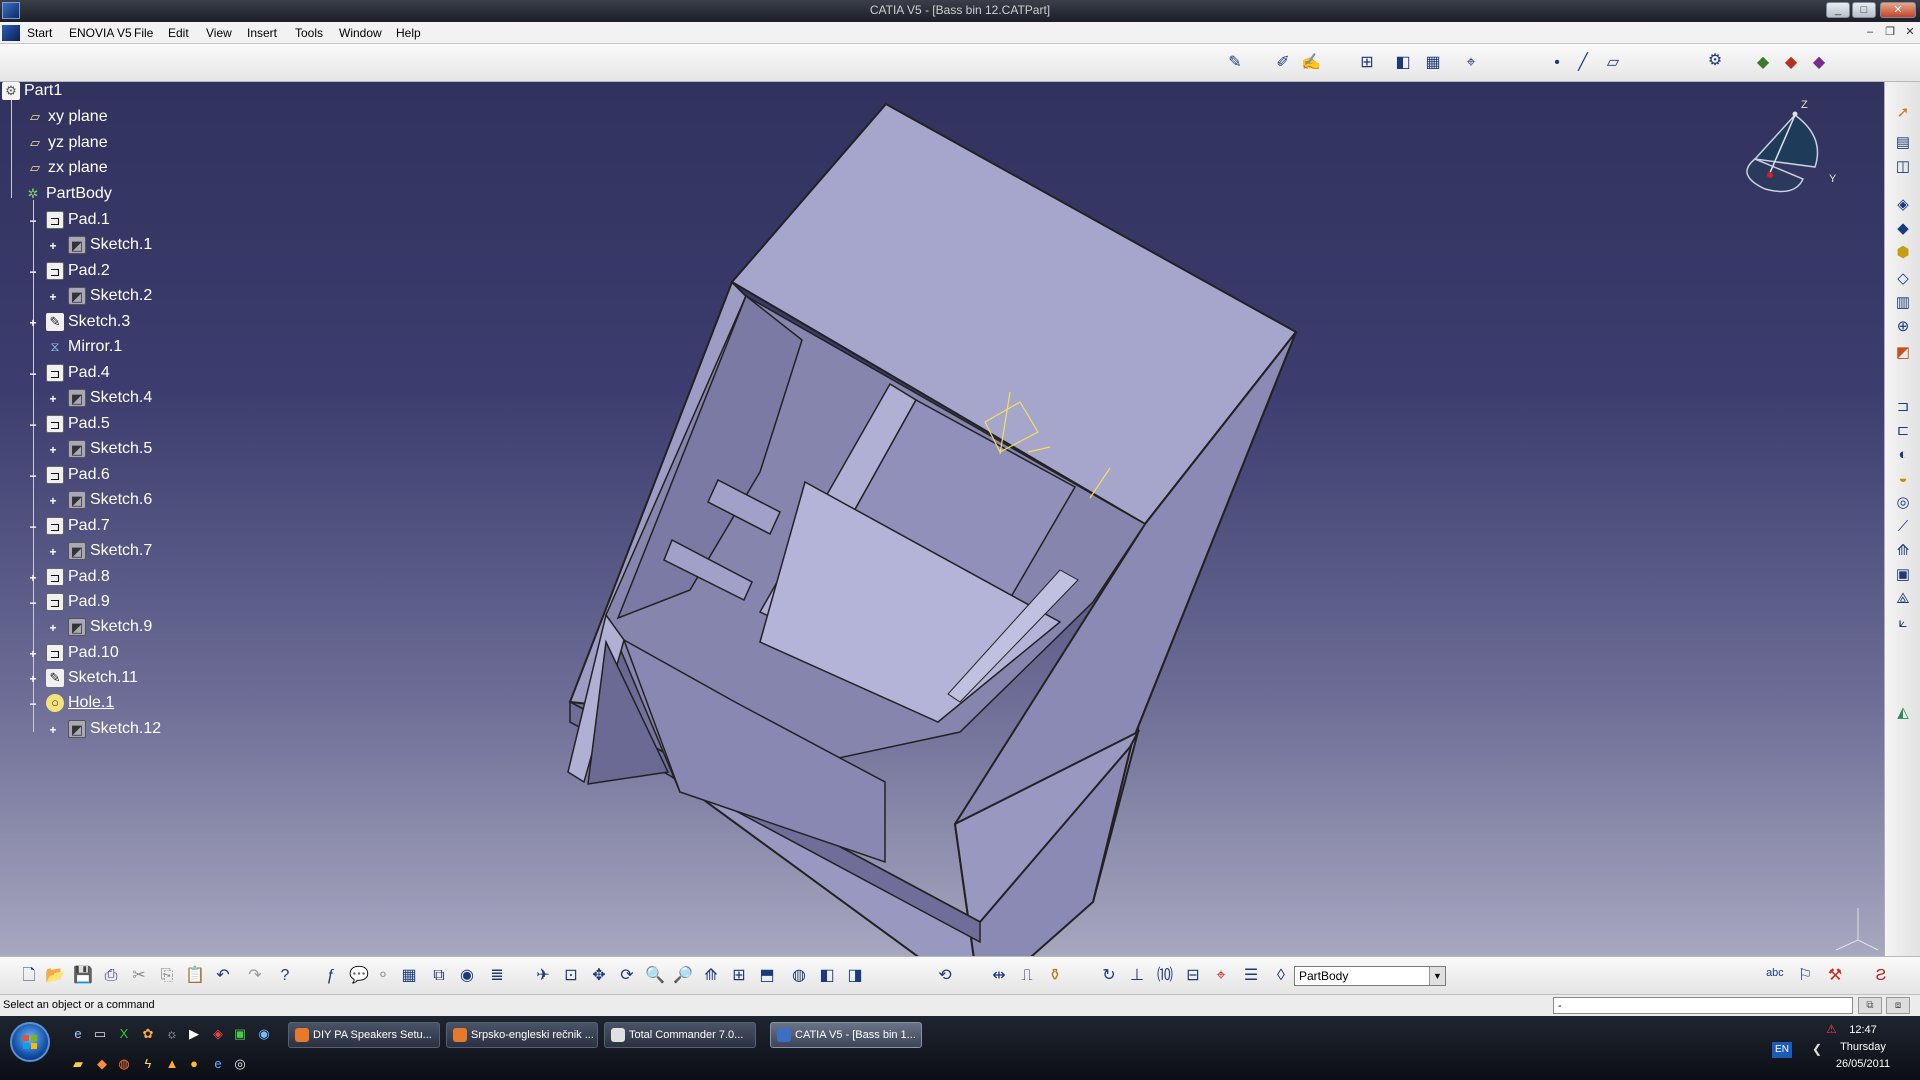 Image resolution: width=1920 pixels, height=1080 pixels. Describe the element at coordinates (78, 220) in the screenshot. I see `tree-node-pad1: ⊐ Pad.1` at that location.